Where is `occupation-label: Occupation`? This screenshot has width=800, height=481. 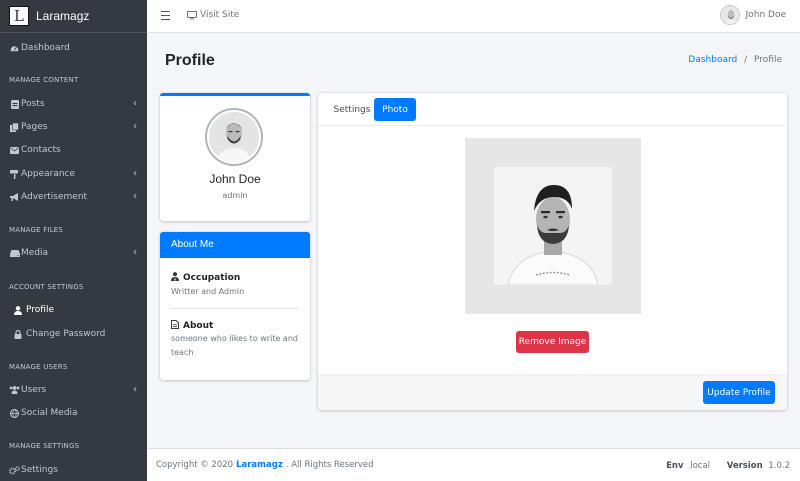
occupation-label: Occupation is located at coordinates (205, 278).